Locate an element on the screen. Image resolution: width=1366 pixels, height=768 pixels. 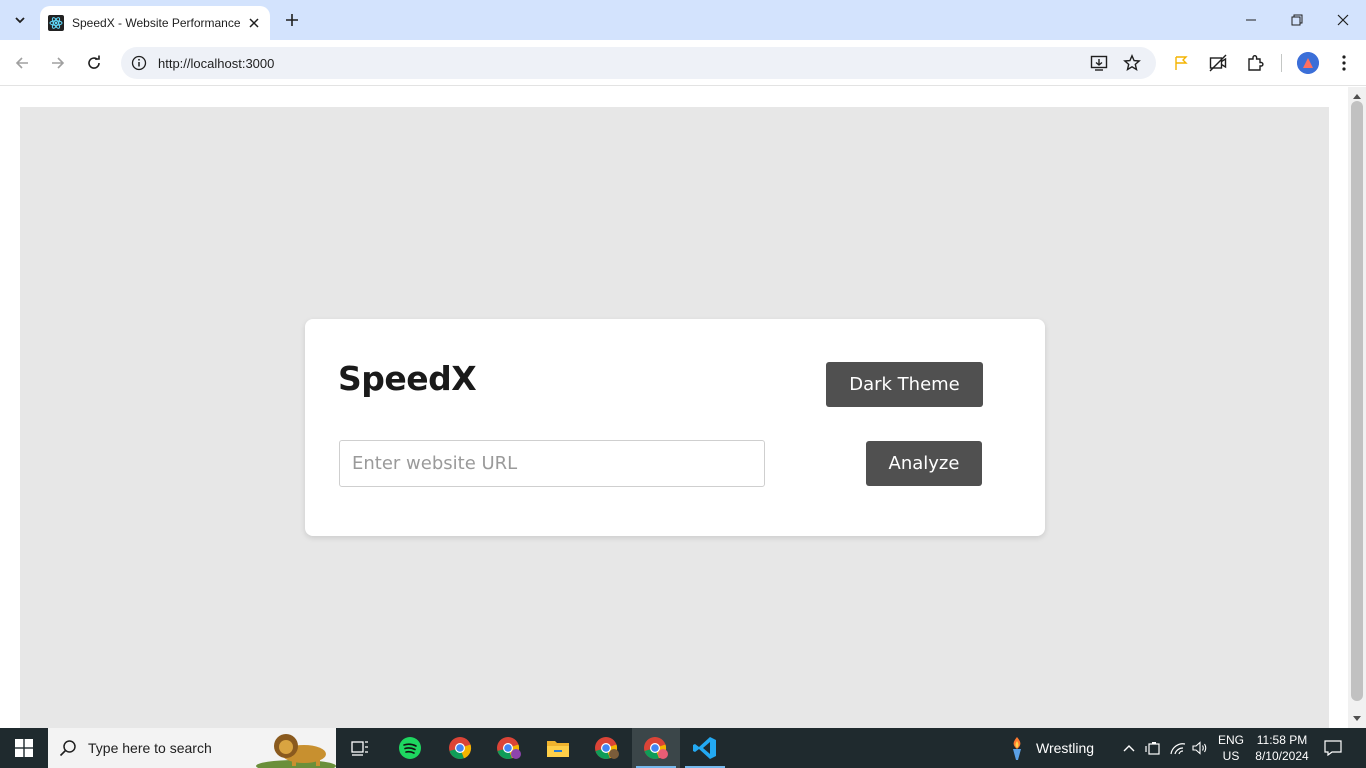
camera-off-icon is located at coordinates (1218, 63).